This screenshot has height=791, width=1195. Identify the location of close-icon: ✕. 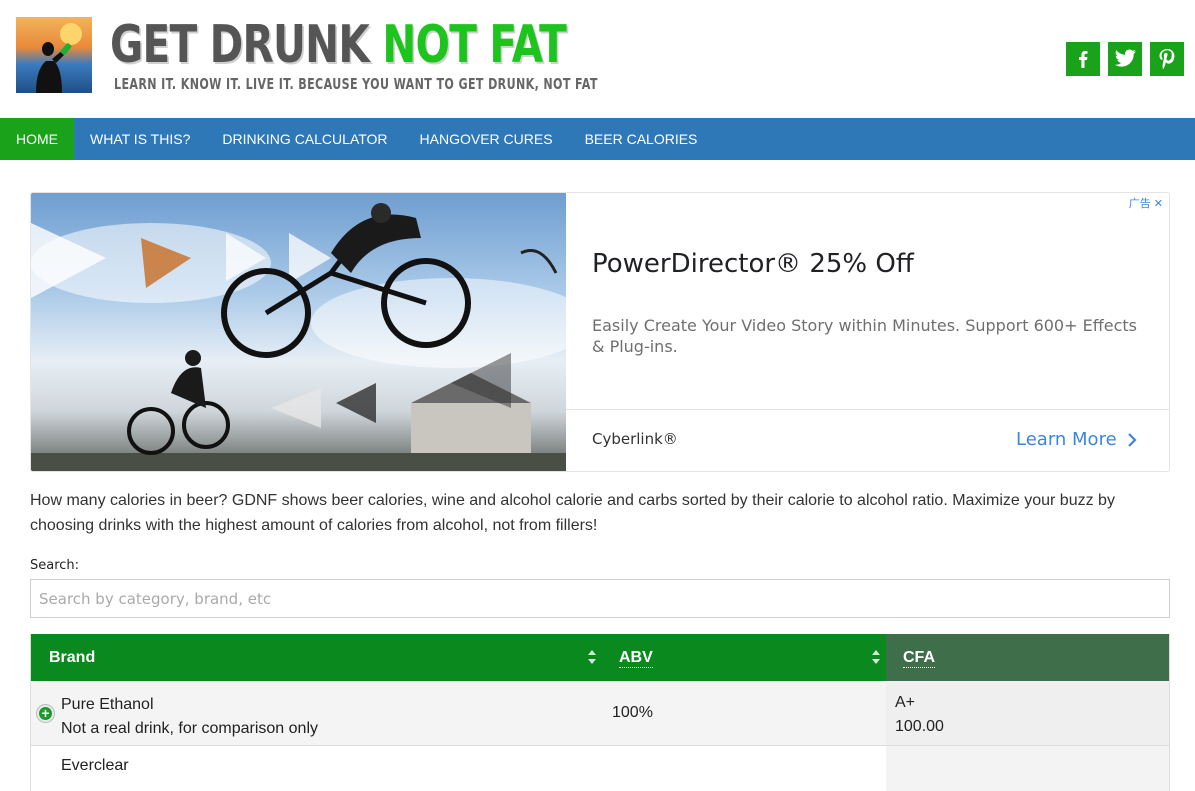
(1158, 204).